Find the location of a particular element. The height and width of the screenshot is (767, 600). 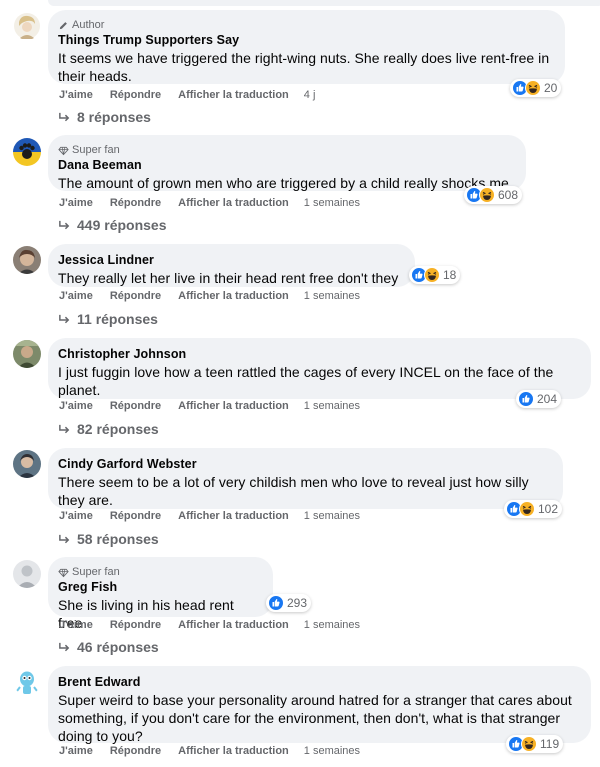

replies-link: 82 réponses is located at coordinates (108, 429).